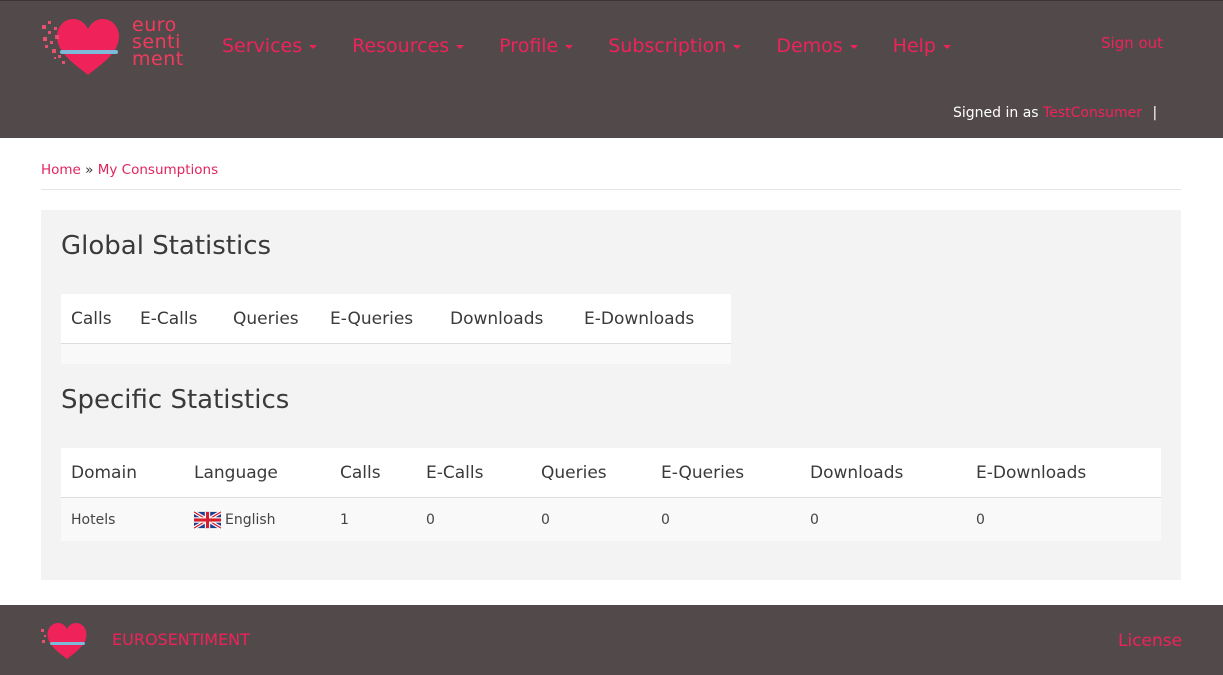 This screenshot has width=1223, height=675. I want to click on nav-demos: Demos, so click(817, 46).